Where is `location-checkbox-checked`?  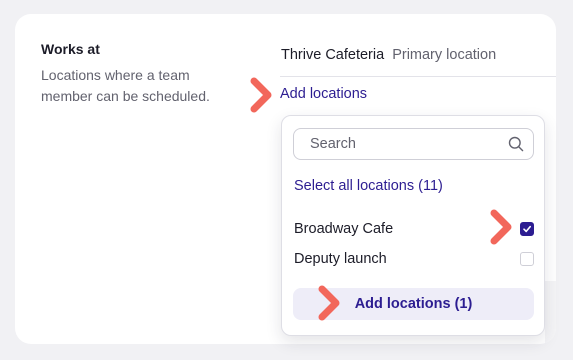 location-checkbox-checked is located at coordinates (527, 229).